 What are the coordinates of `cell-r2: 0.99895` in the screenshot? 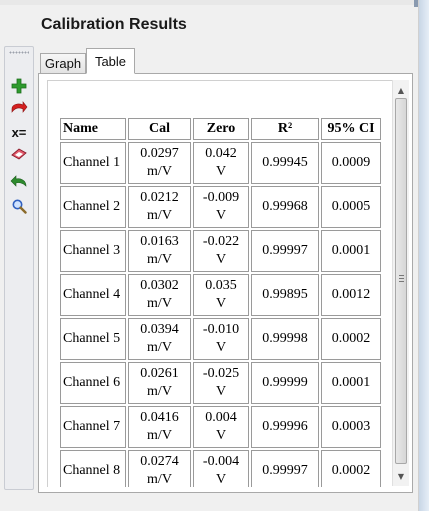 It's located at (285, 295).